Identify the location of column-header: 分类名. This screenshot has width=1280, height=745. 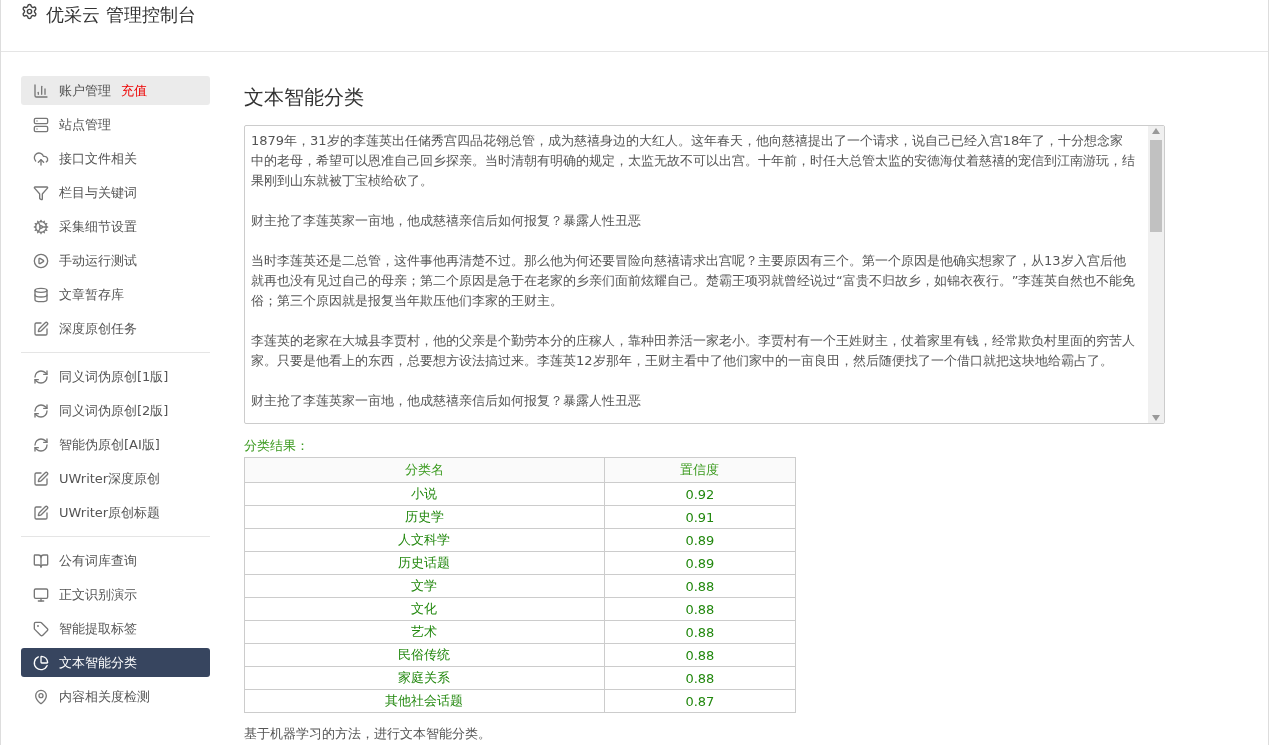
(424, 470).